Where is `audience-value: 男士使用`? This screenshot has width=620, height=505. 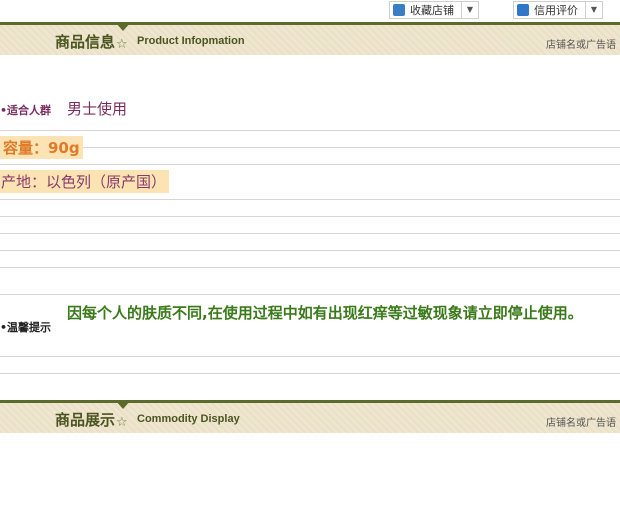 audience-value: 男士使用 is located at coordinates (97, 109).